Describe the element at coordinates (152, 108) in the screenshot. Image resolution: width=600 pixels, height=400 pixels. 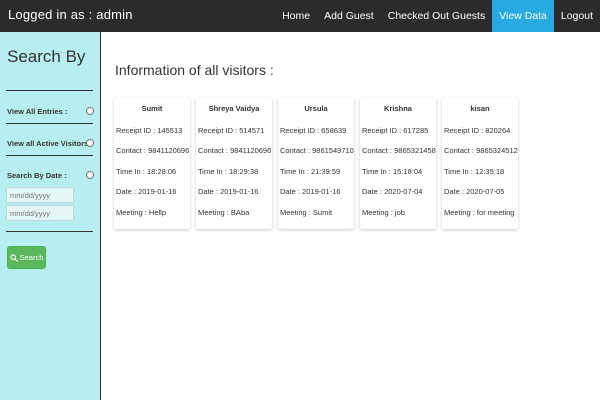
I see `visitor-name: Sumit` at that location.